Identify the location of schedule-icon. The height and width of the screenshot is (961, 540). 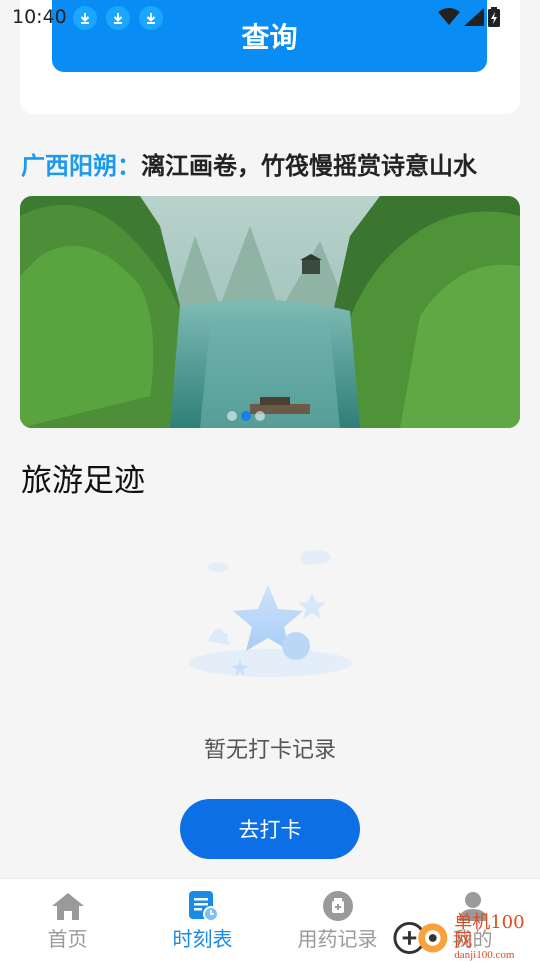
(203, 906).